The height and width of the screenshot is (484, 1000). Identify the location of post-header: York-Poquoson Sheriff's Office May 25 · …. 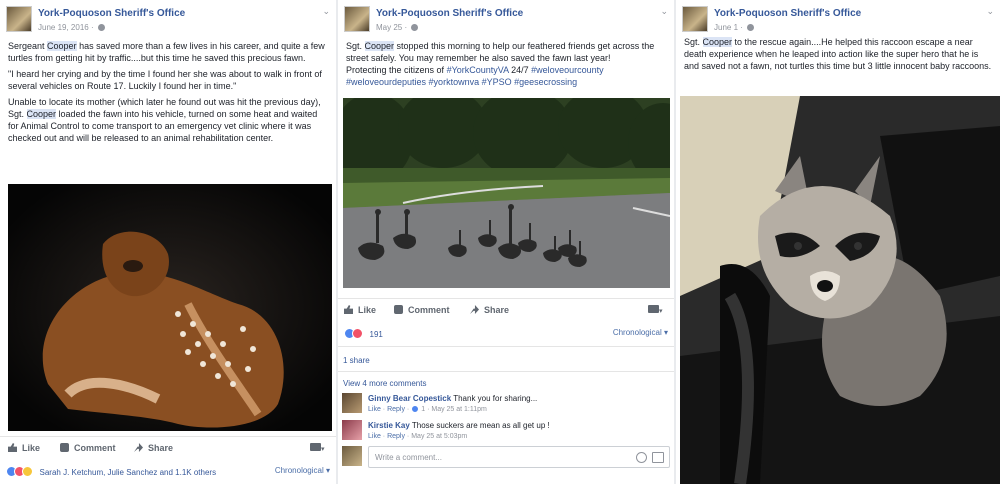
(506, 19).